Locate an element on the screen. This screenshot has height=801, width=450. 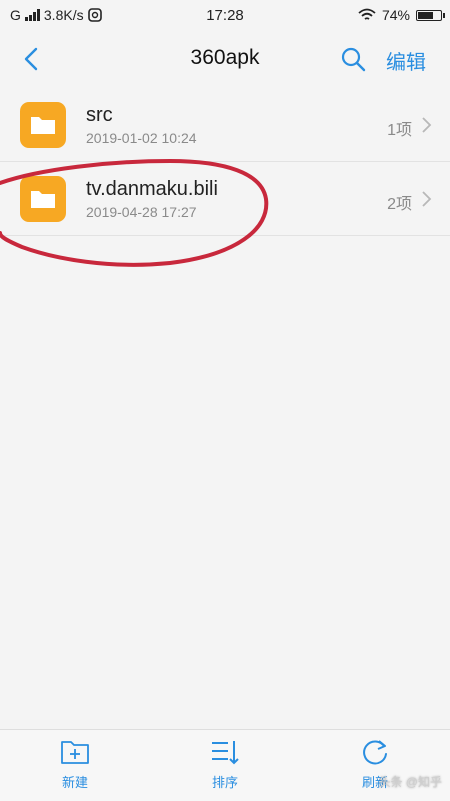
file-name: src is located at coordinates (99, 115).